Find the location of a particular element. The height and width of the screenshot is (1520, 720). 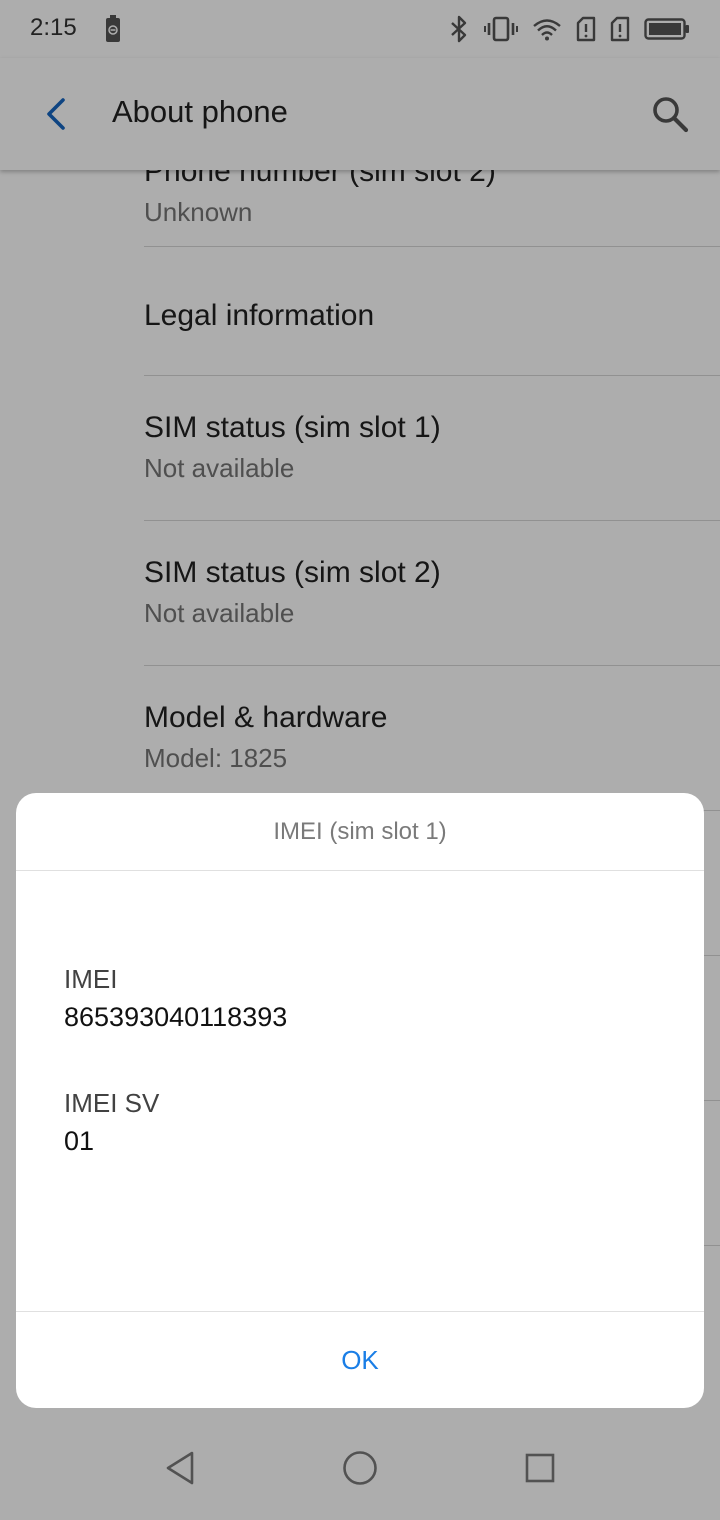

imei-value: 865393040118393 is located at coordinates (176, 1017).